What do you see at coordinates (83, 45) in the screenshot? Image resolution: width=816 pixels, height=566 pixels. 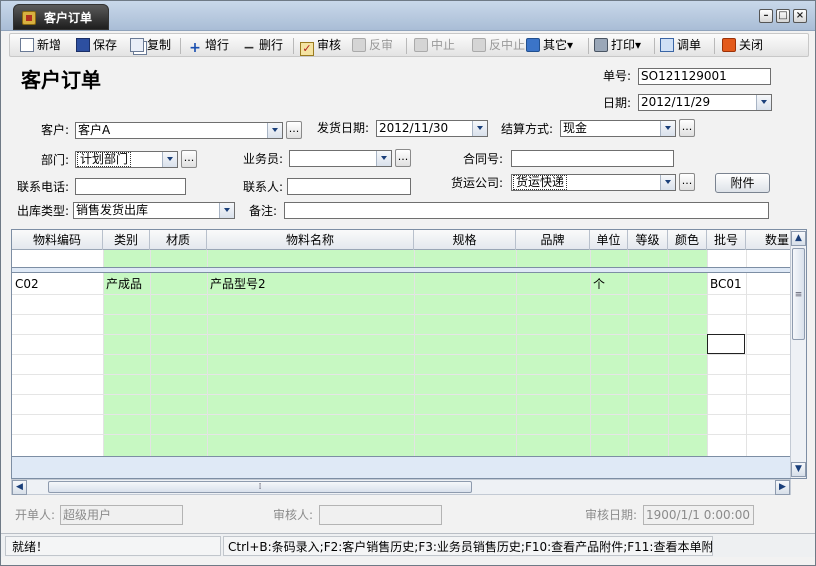 I see `save-icon` at bounding box center [83, 45].